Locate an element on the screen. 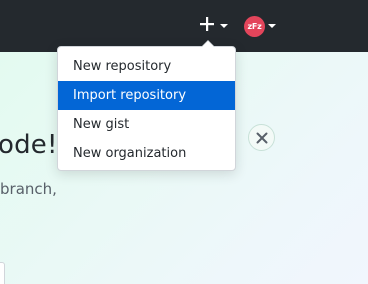  page-heading: ode! is located at coordinates (29, 145).